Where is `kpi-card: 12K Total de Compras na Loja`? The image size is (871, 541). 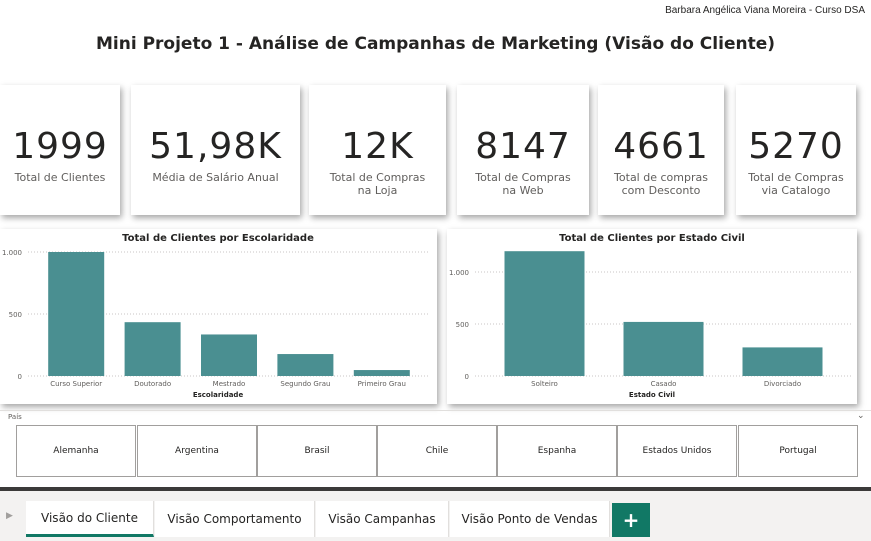 kpi-card: 12K Total de Compras na Loja is located at coordinates (377, 150).